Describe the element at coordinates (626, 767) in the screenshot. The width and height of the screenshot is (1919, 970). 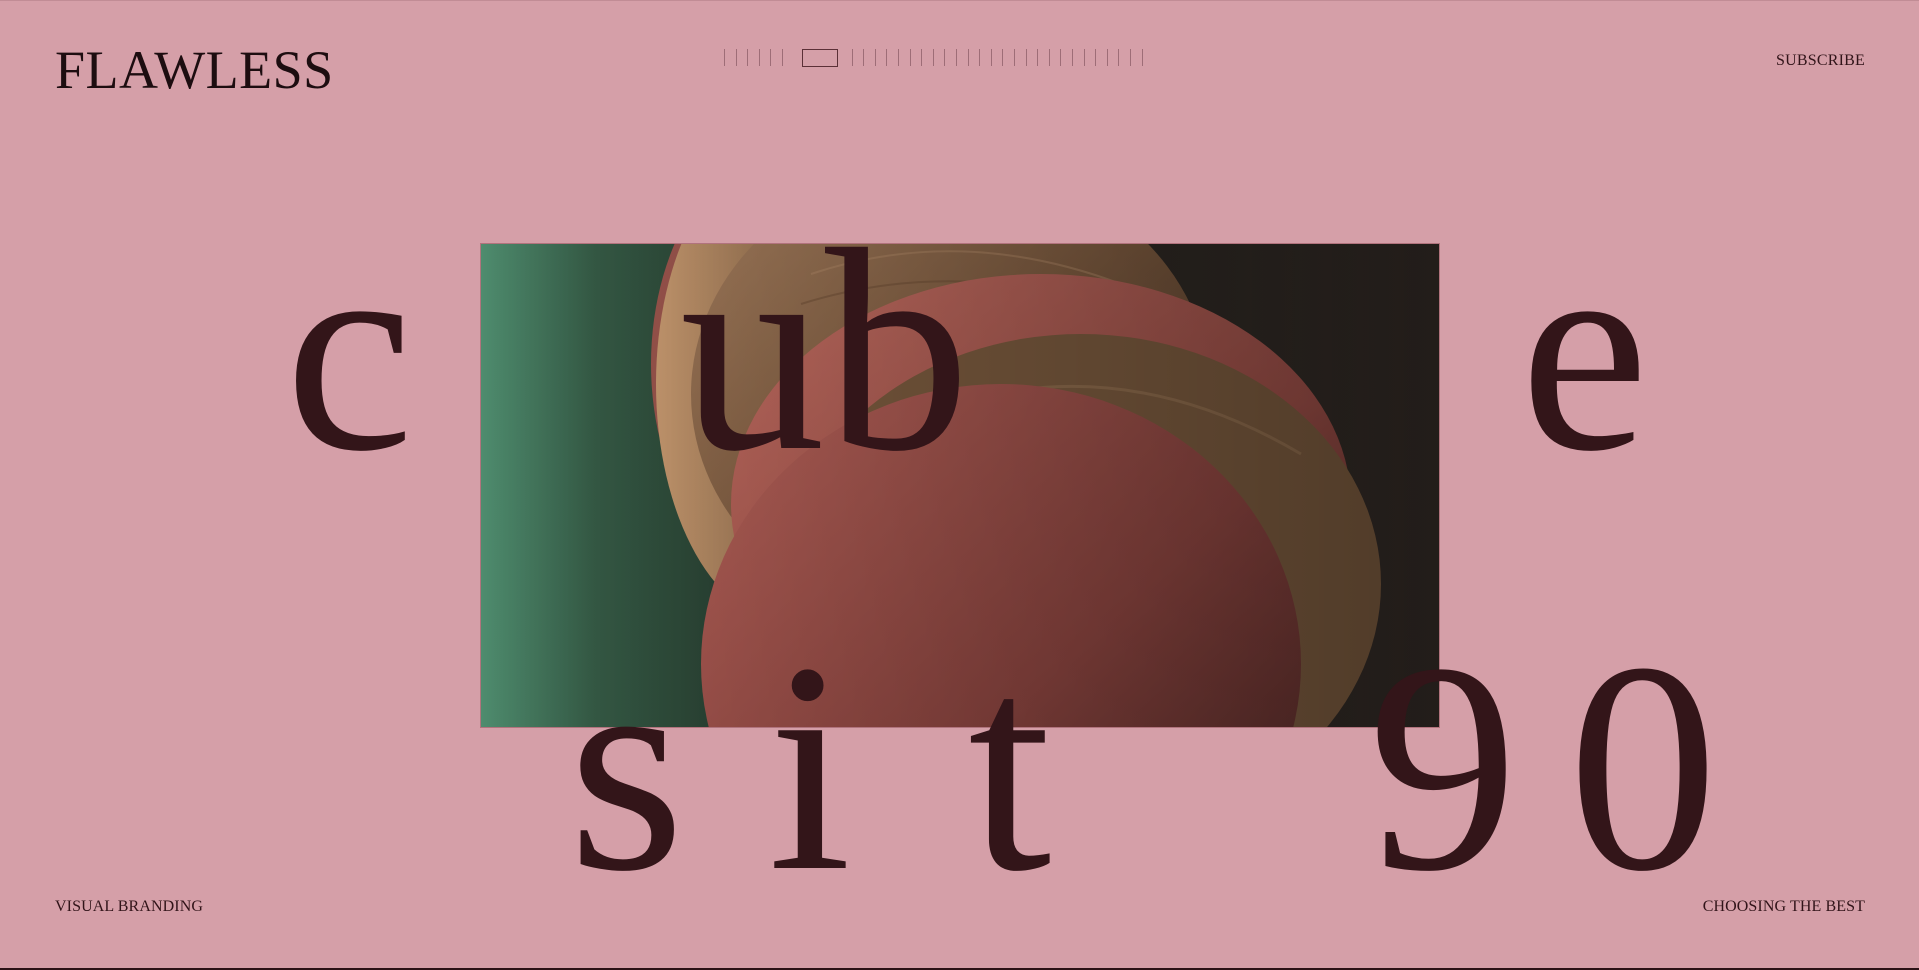
I see `headline-letter-s: s` at that location.